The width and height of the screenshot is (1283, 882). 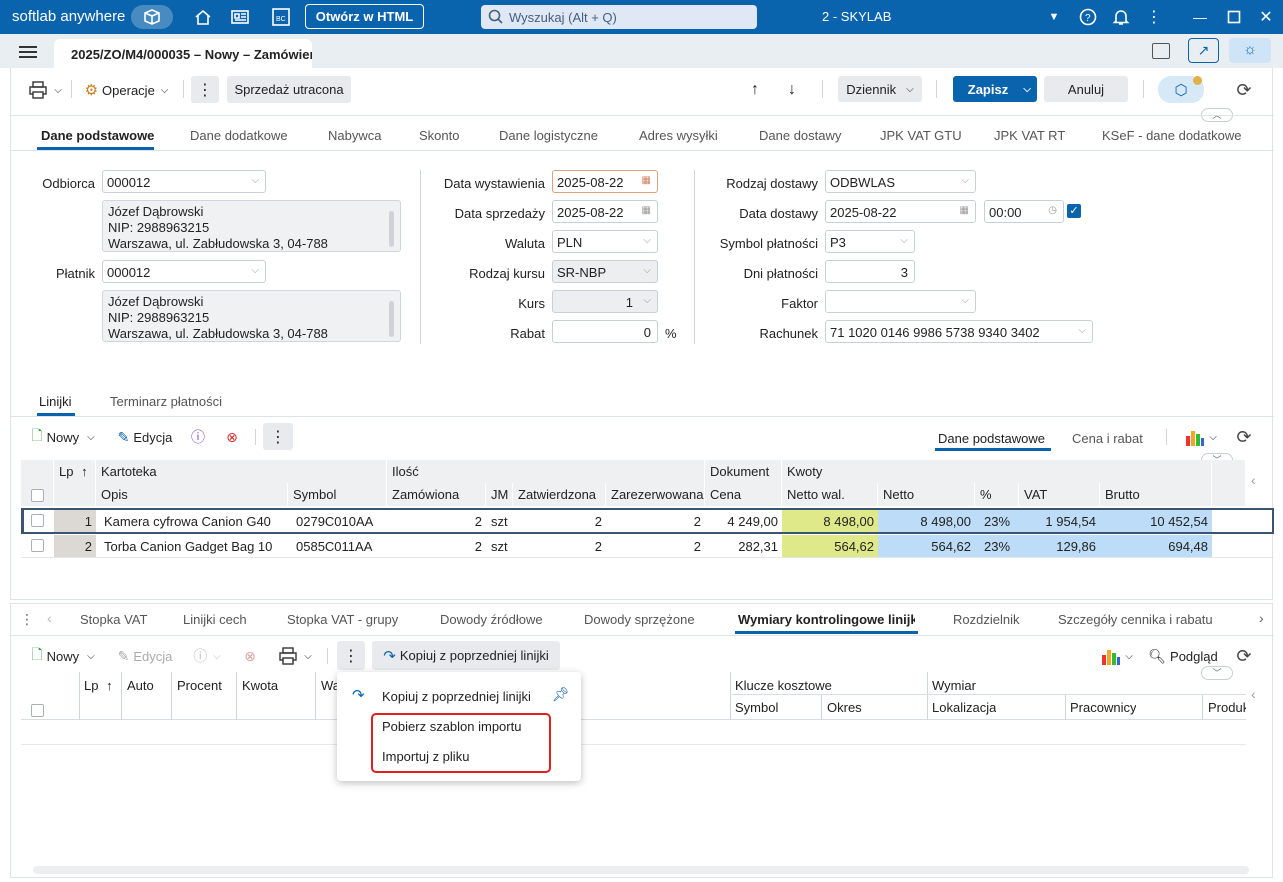 I want to click on col-procent: Procent, so click(x=199, y=685).